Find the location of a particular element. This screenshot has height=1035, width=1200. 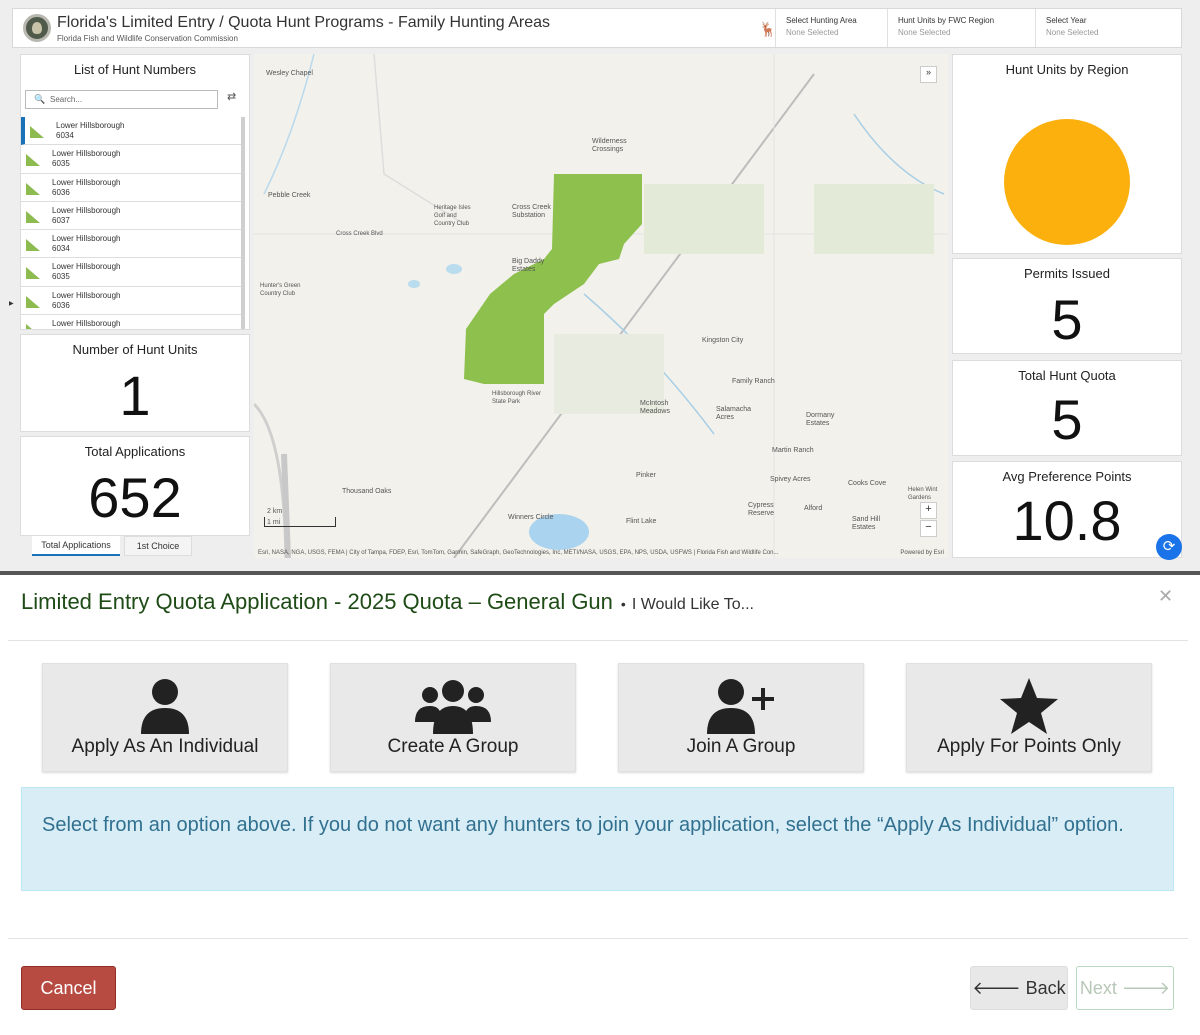

hunt-units-title: Number of Hunt Units is located at coordinates (135, 349).